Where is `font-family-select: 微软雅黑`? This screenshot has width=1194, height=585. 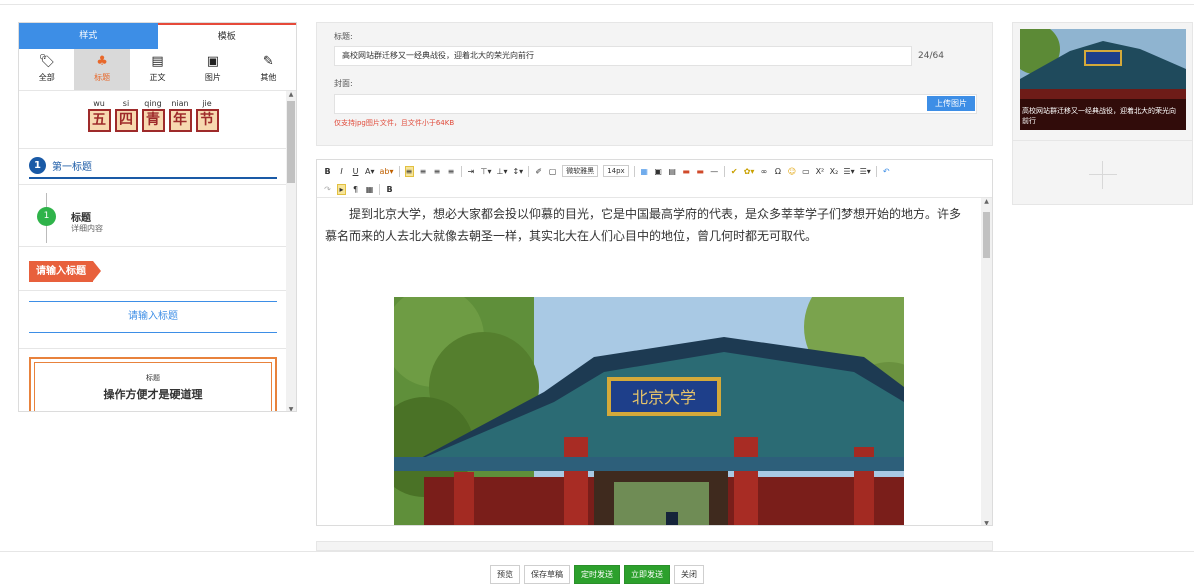 font-family-select: 微软雅黑 is located at coordinates (580, 171).